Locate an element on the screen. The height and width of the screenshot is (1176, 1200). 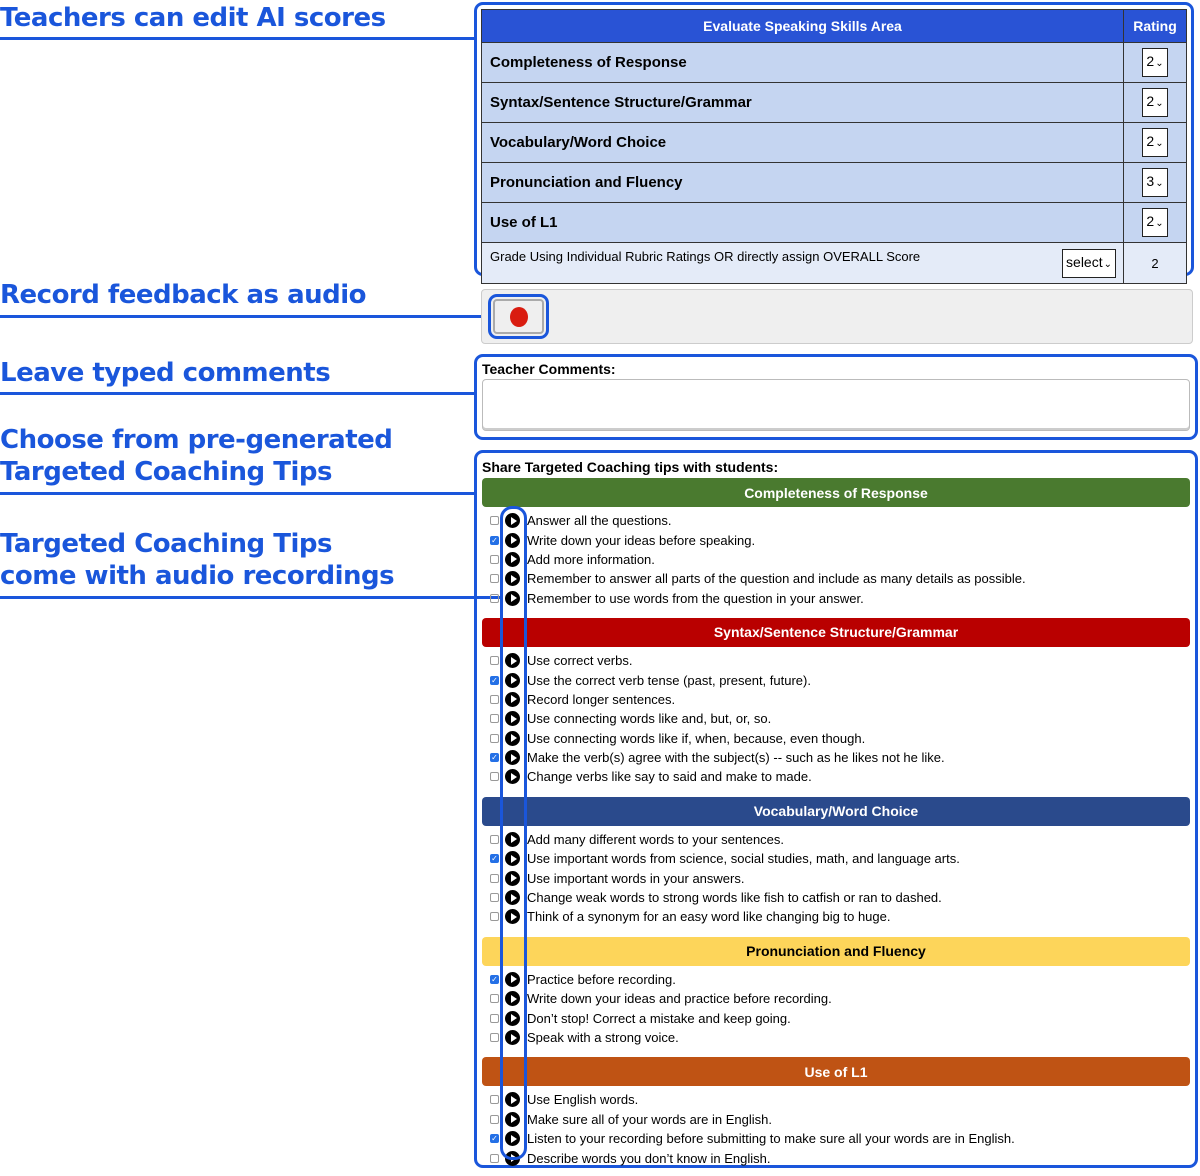
rating-select: 3⌄ is located at coordinates (1155, 182).